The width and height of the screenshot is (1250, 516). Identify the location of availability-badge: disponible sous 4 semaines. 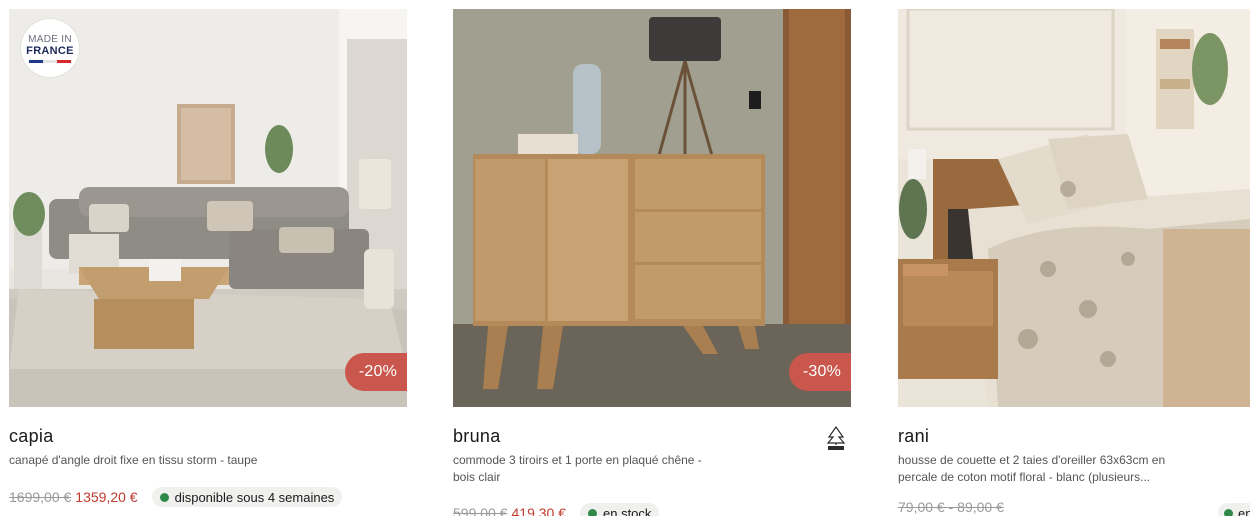
(247, 497).